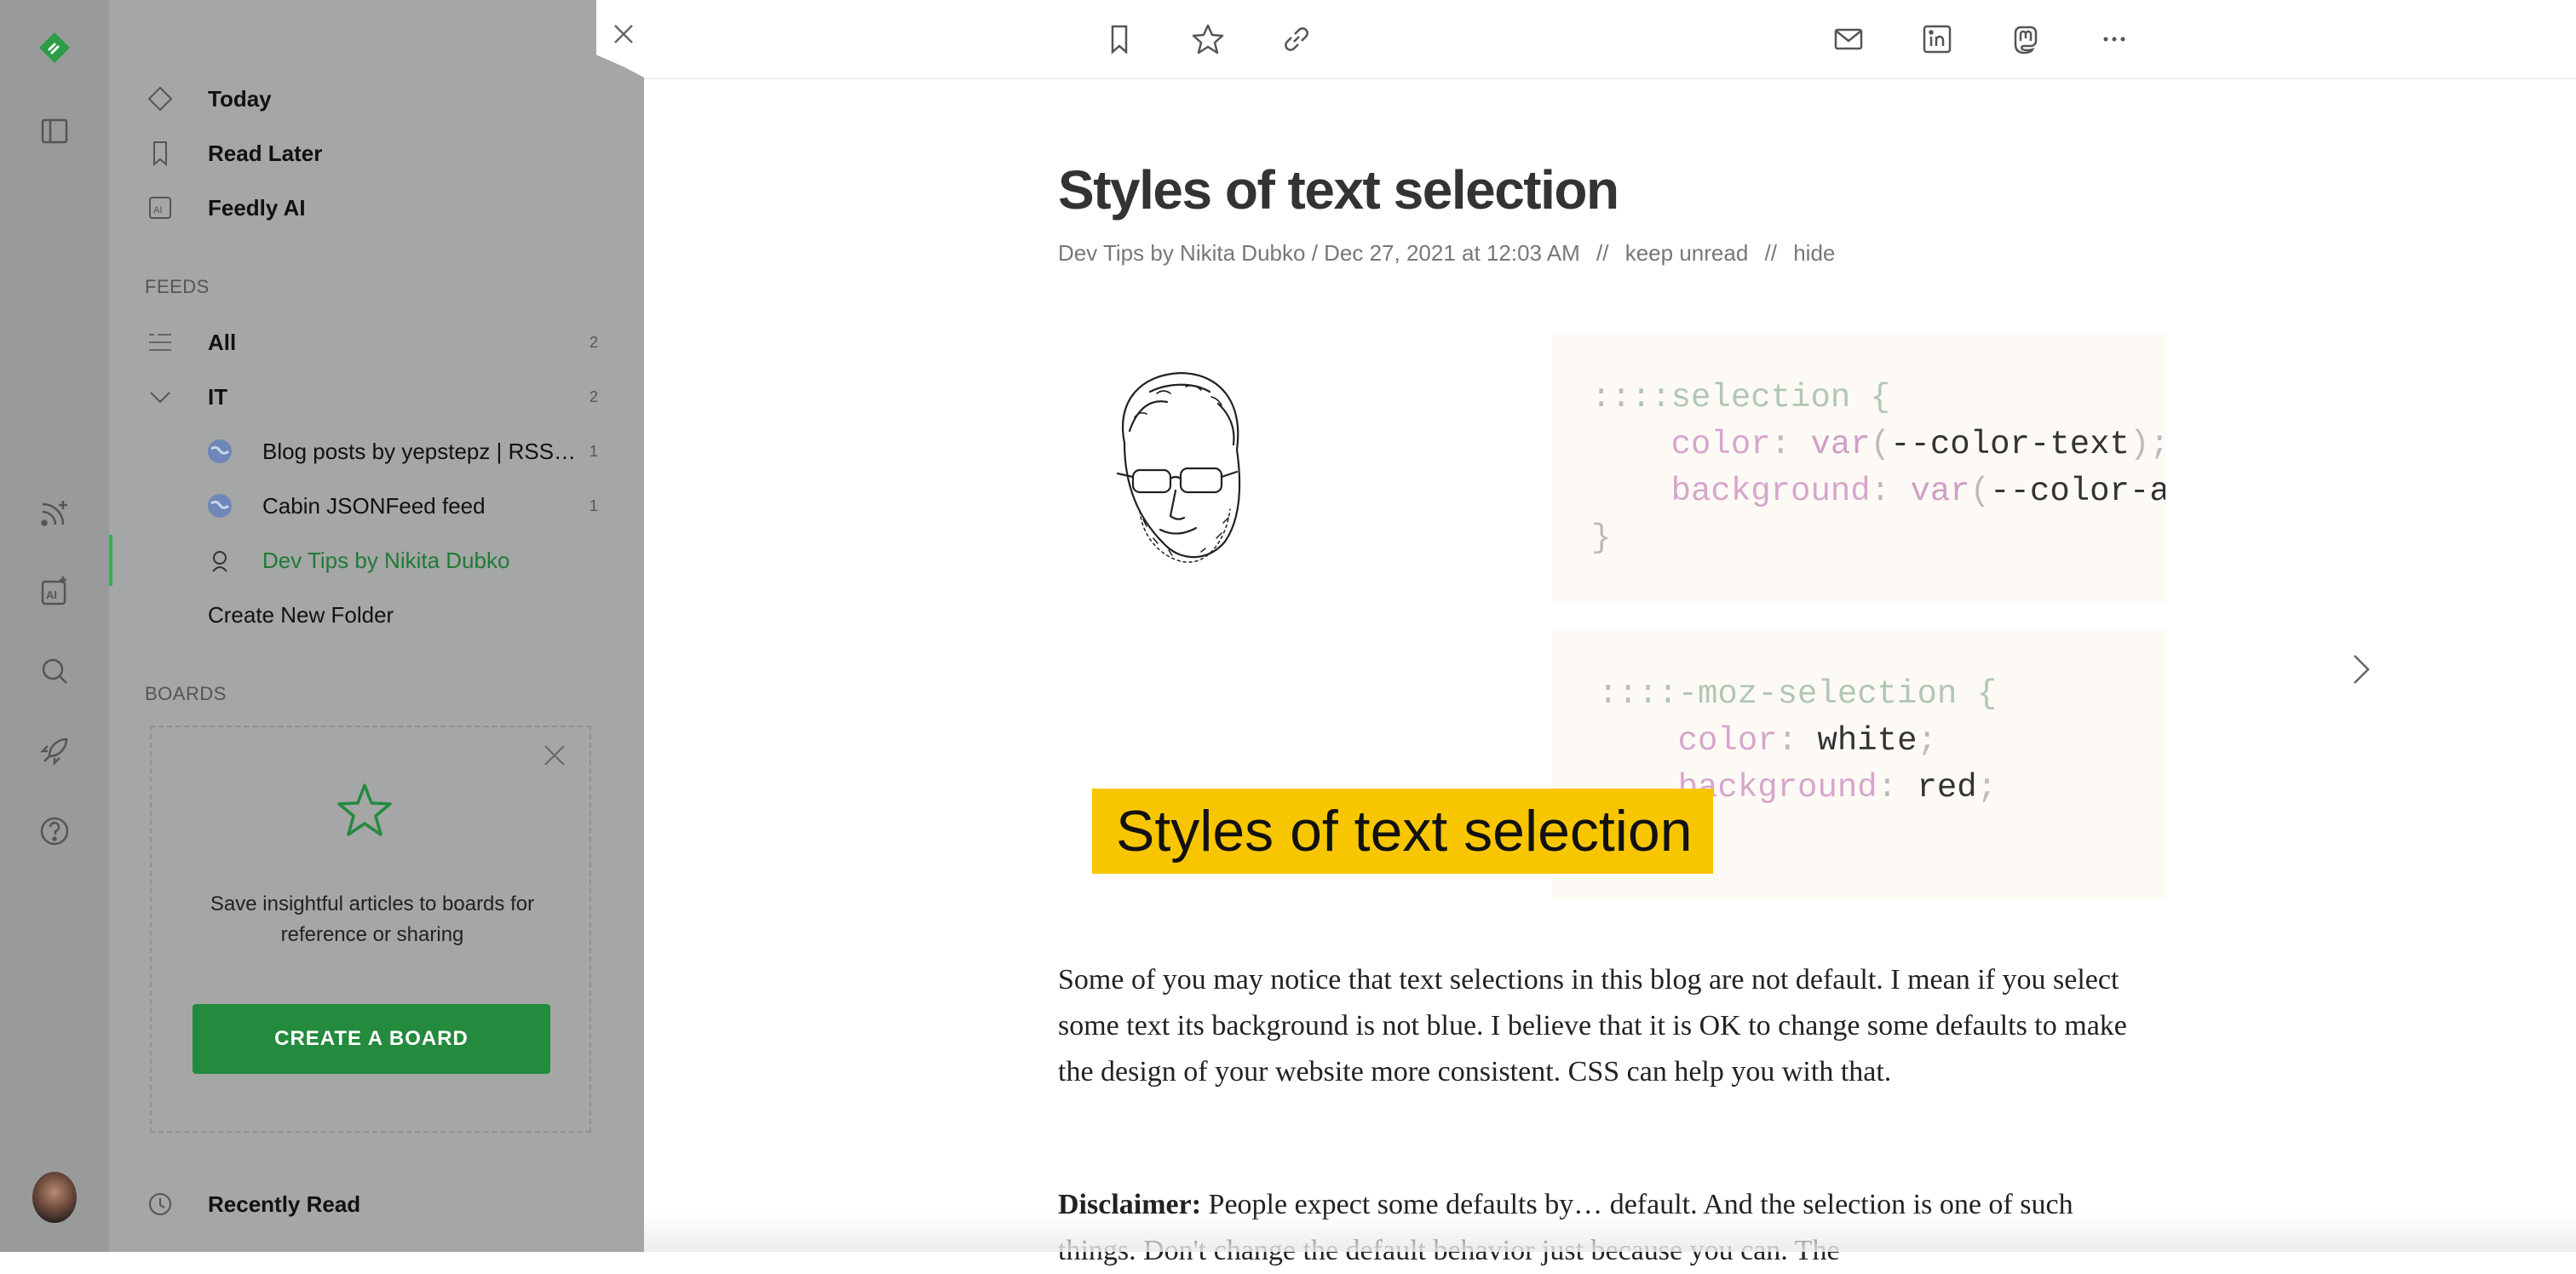 This screenshot has width=2576, height=1274. What do you see at coordinates (257, 207) in the screenshot?
I see `nav-feedly-ai-label: Feedly AI` at bounding box center [257, 207].